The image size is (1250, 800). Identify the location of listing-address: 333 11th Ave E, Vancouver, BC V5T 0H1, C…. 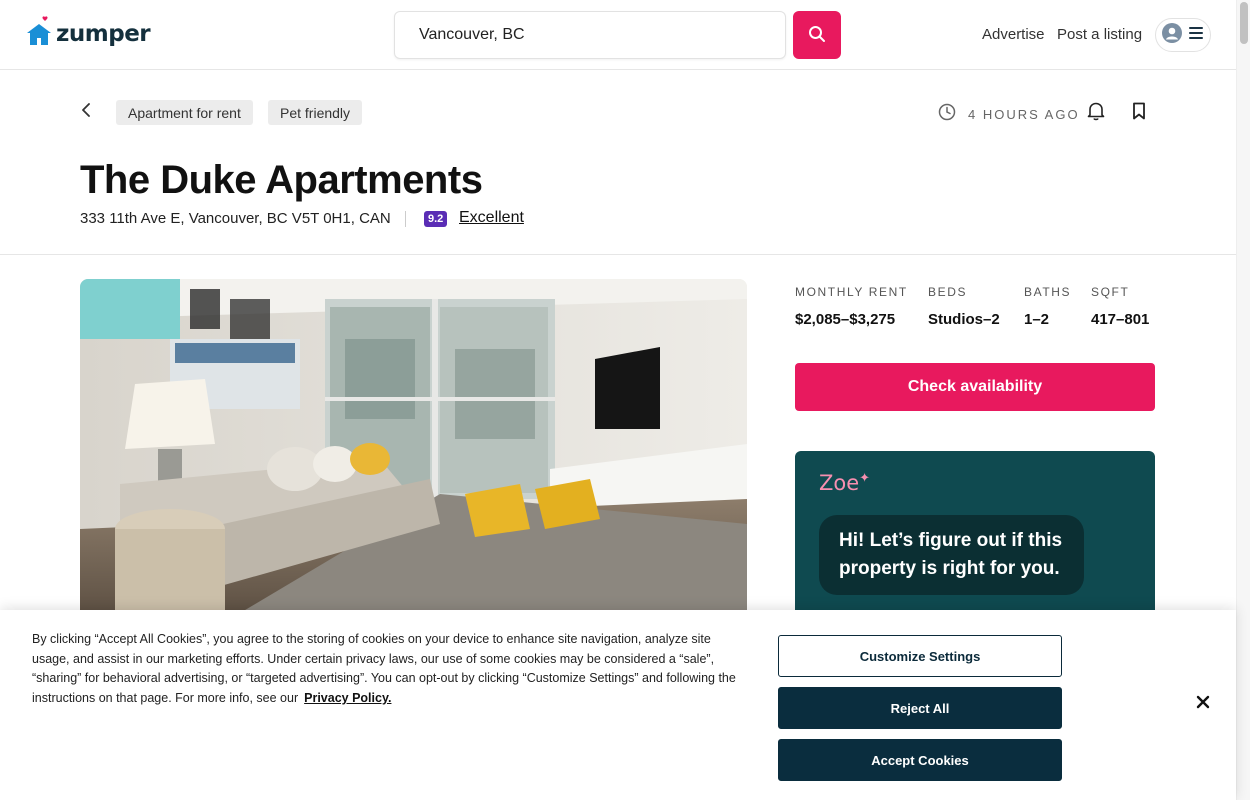
(235, 218).